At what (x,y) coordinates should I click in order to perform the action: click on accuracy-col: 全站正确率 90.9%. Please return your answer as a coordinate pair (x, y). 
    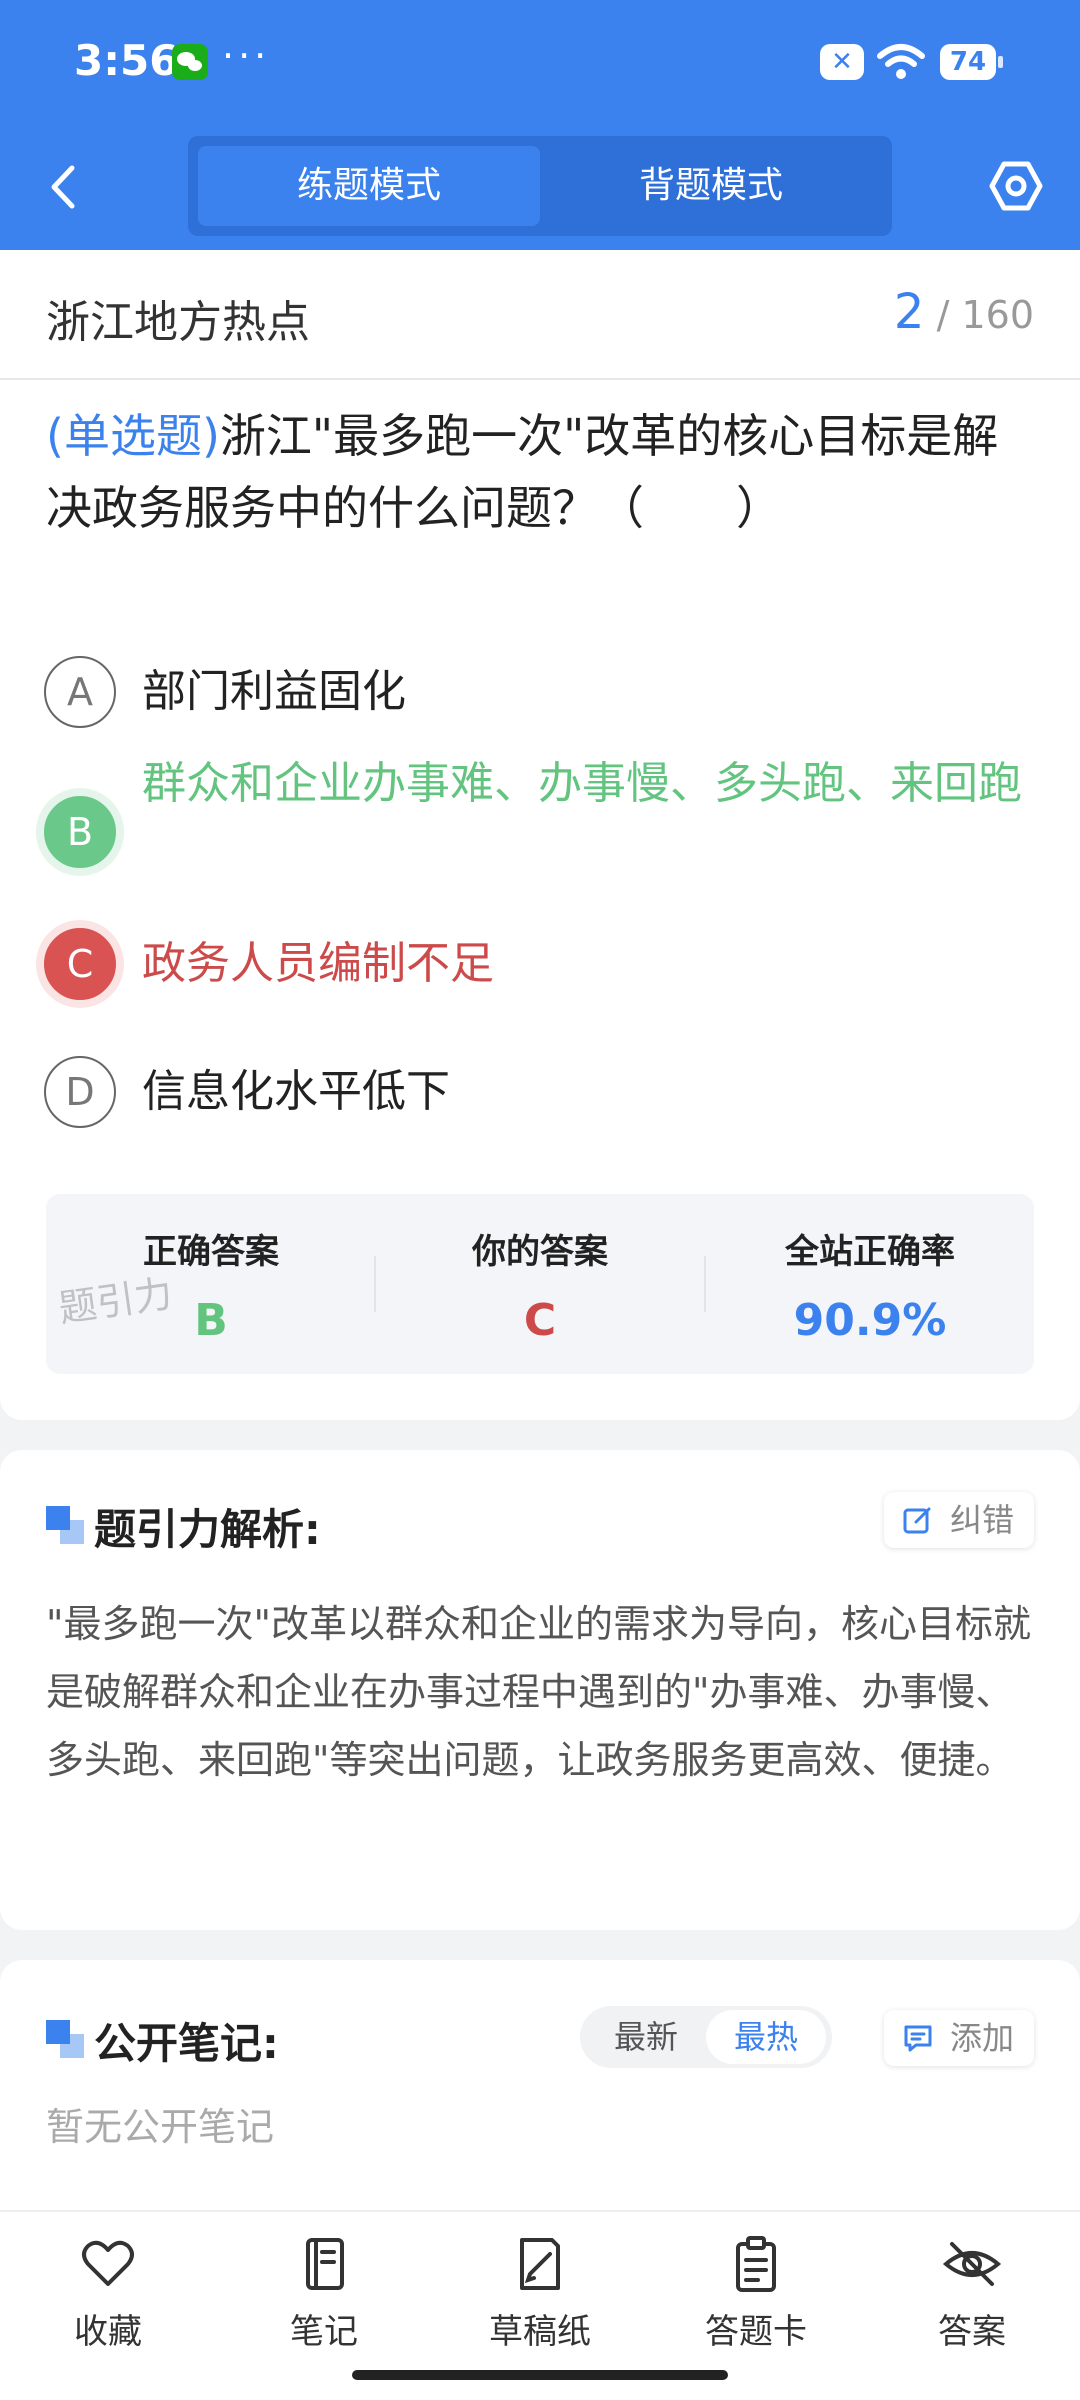
    Looking at the image, I should click on (870, 1285).